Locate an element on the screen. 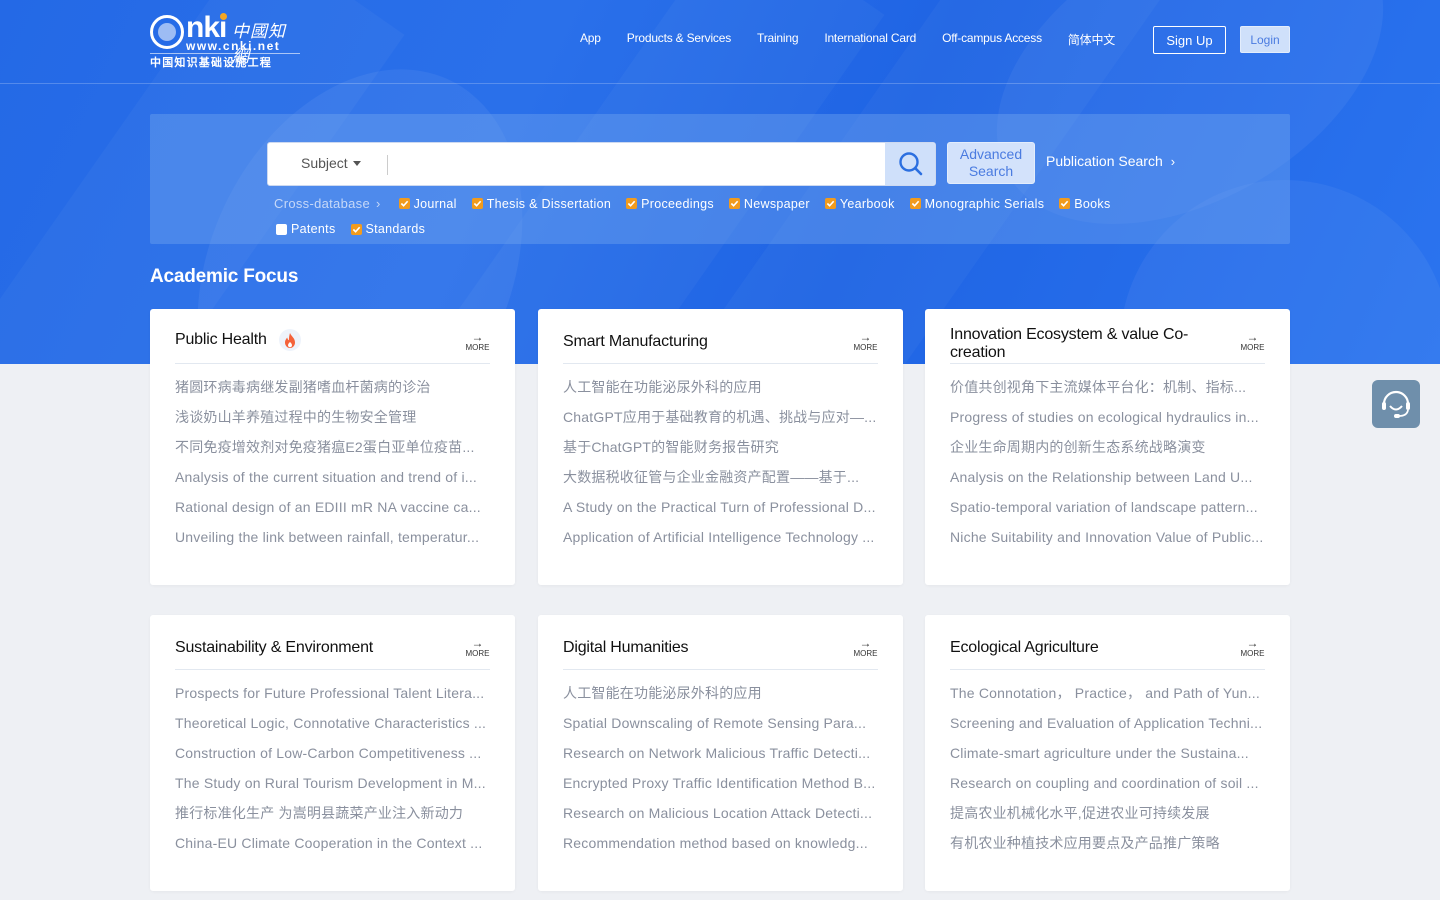 The image size is (1440, 900). card-title: Digital Humanities is located at coordinates (626, 648).